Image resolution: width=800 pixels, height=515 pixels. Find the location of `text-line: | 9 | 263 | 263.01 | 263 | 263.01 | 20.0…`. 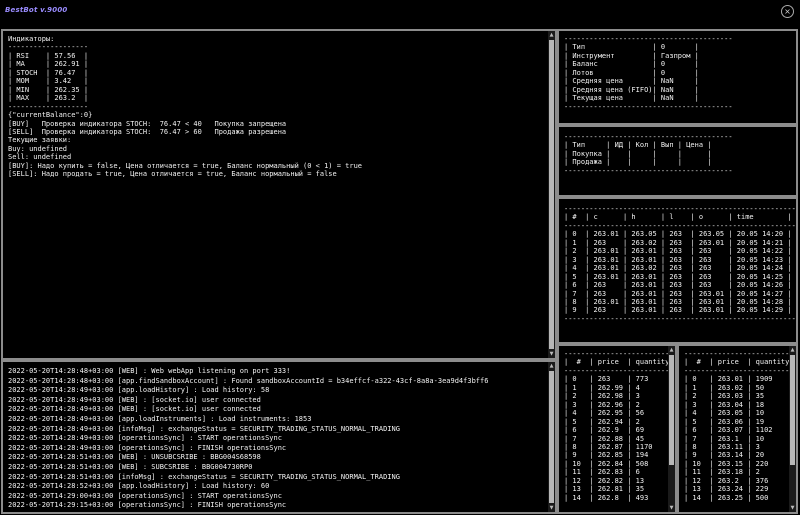

text-line: | 9 | 263 | 263.01 | 263 | 263.01 | 20.0… is located at coordinates (681, 310).